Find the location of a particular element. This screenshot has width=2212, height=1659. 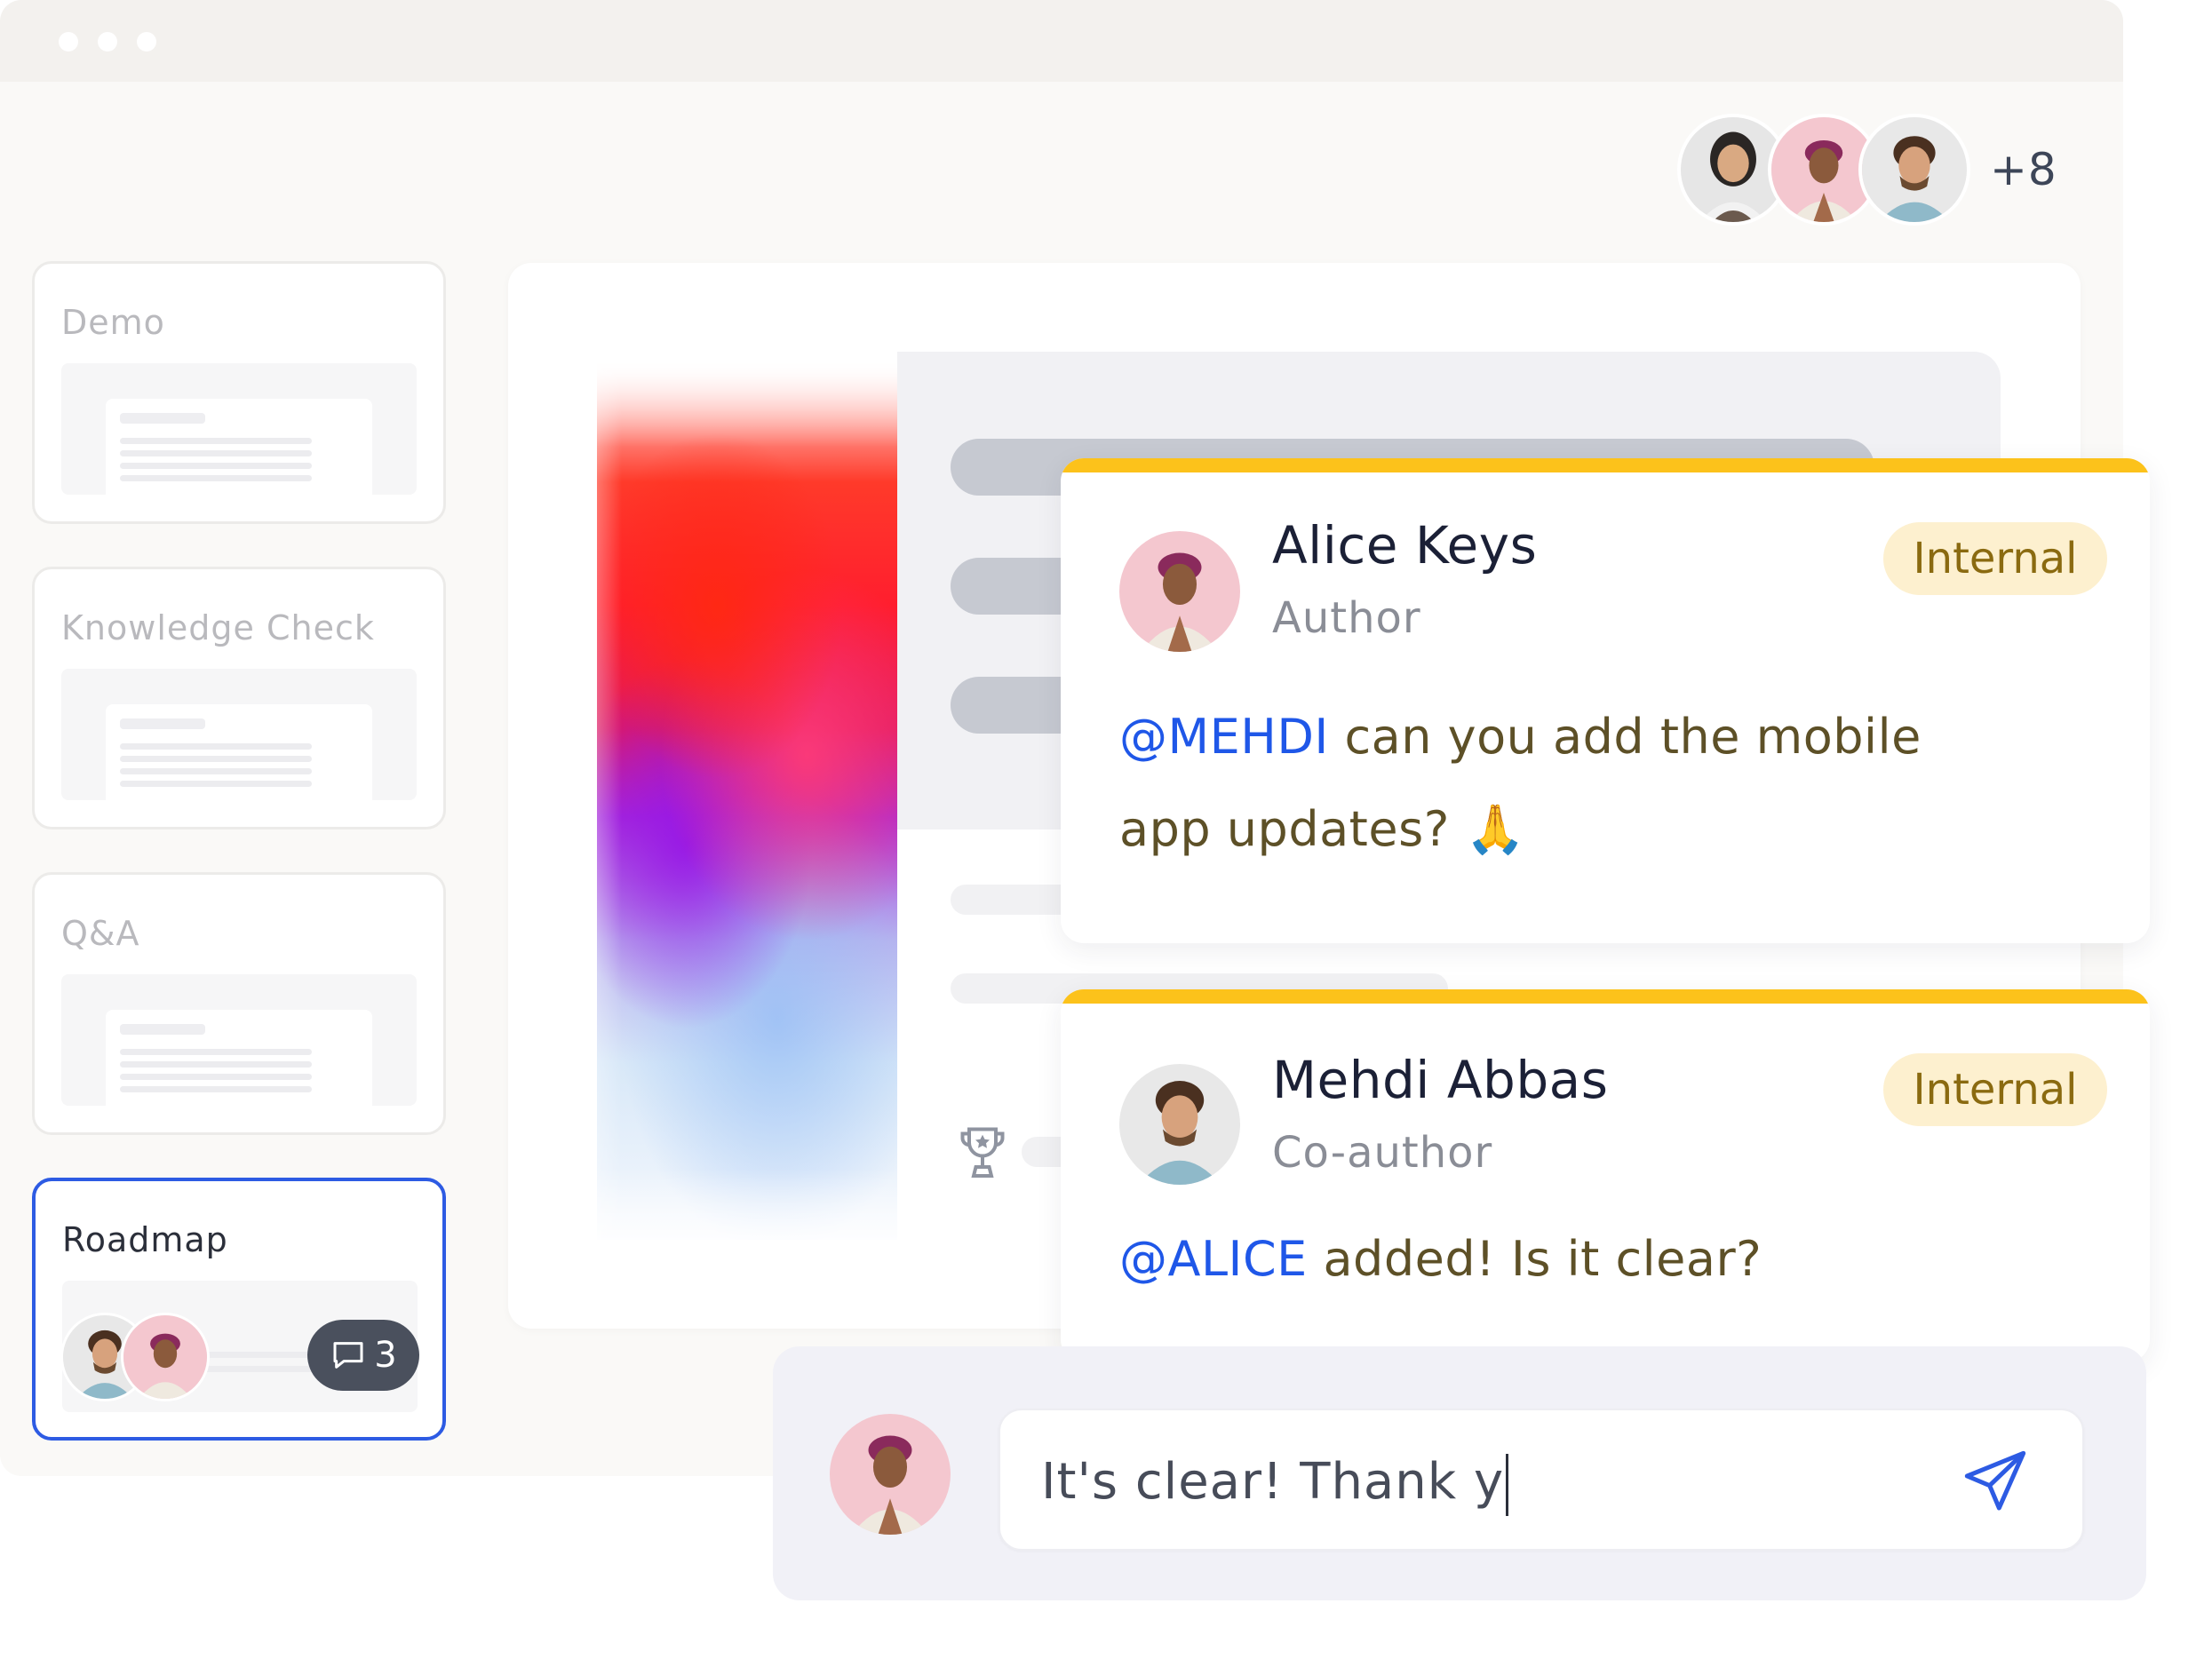

slide-card-demo: Demo is located at coordinates (239, 392).